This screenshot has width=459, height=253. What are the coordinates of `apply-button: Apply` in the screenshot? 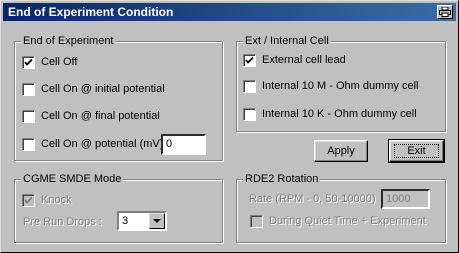 It's located at (341, 151).